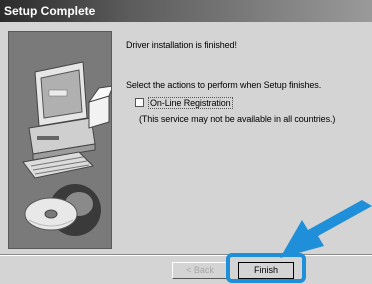 This screenshot has width=372, height=284. Describe the element at coordinates (186, 11) in the screenshot. I see `title-bar: Setup Complete` at that location.